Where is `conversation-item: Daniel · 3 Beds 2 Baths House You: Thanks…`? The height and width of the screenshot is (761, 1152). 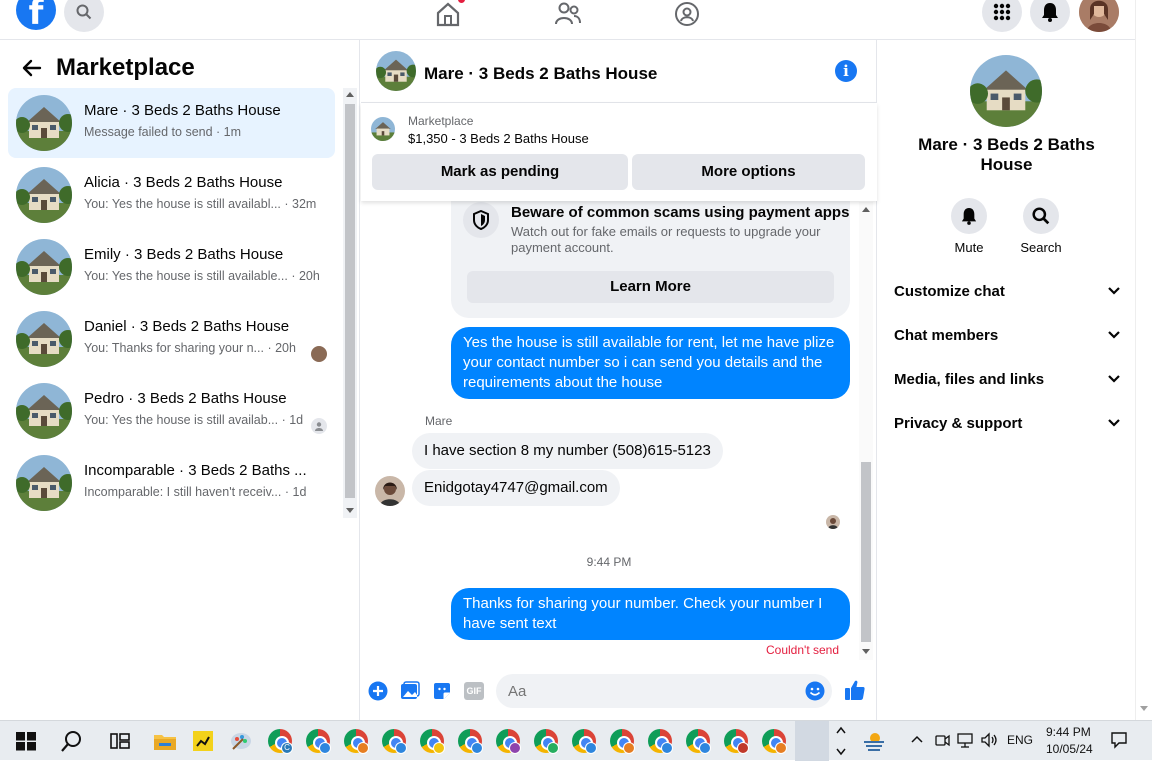
conversation-item: Daniel · 3 Beds 2 Baths House You: Thanks… is located at coordinates (171, 339).